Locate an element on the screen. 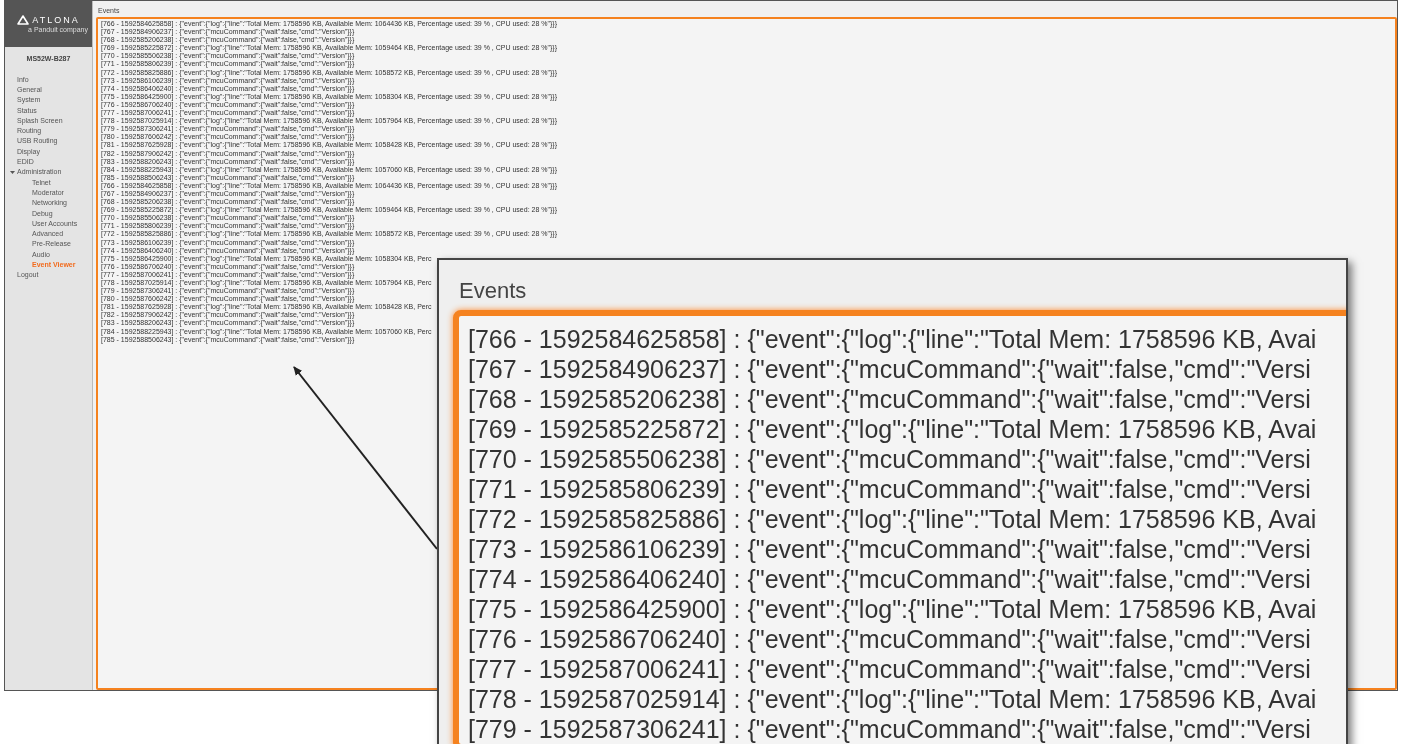  log-line: [779 - 1592587306241] : {"event":{"mcuCommand":{"wait":false,"cmd":"Versi is located at coordinates (889, 729).